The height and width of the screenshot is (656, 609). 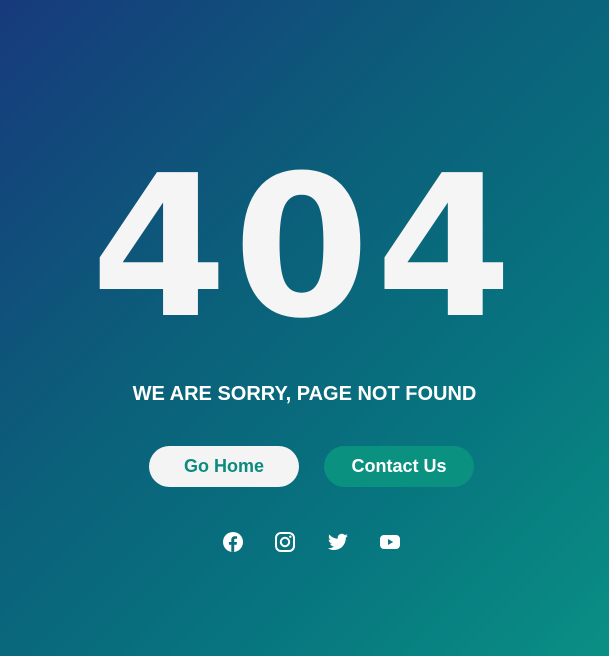 What do you see at coordinates (224, 466) in the screenshot?
I see `go-home-button: Go Home` at bounding box center [224, 466].